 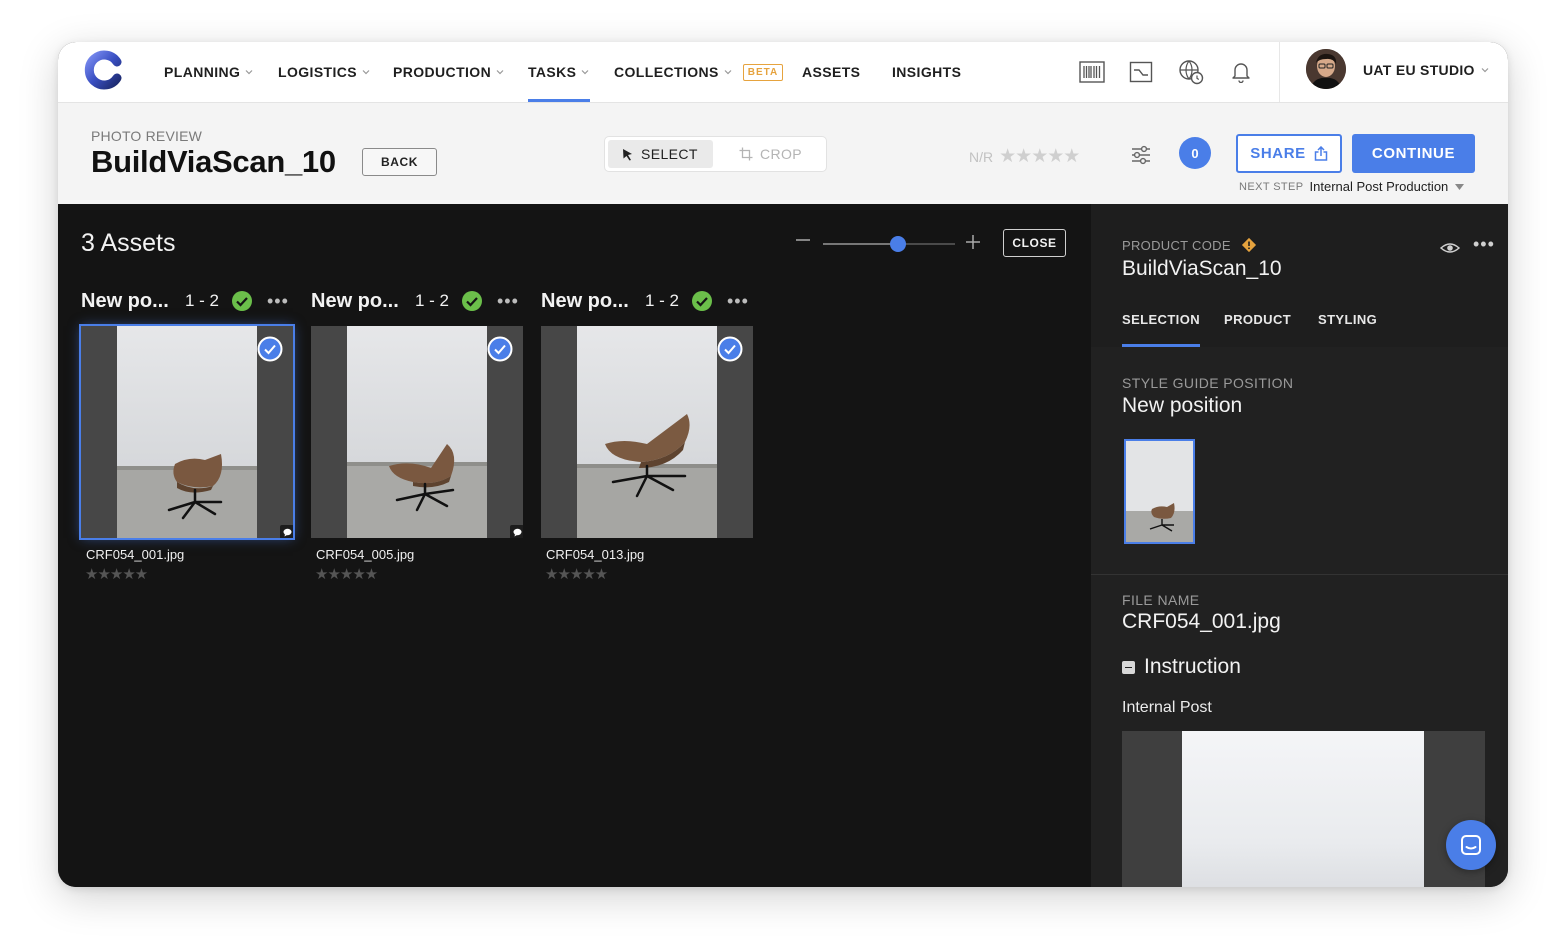 What do you see at coordinates (1141, 155) in the screenshot?
I see `sliders-icon` at bounding box center [1141, 155].